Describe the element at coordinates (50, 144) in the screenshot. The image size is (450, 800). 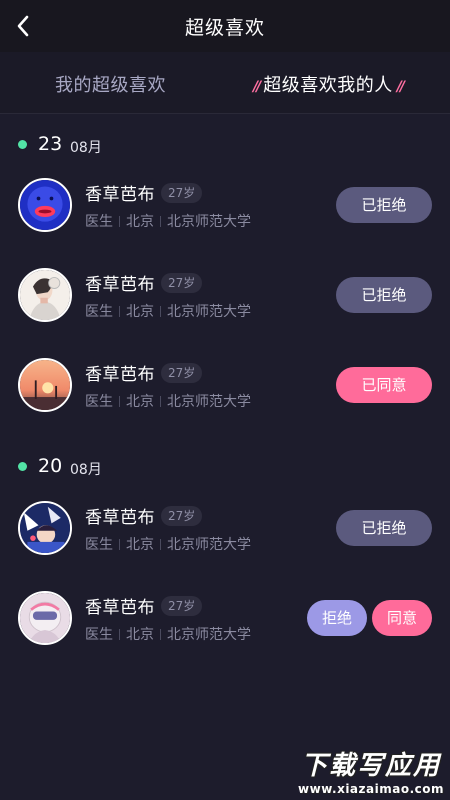
I see `date-day: 23` at that location.